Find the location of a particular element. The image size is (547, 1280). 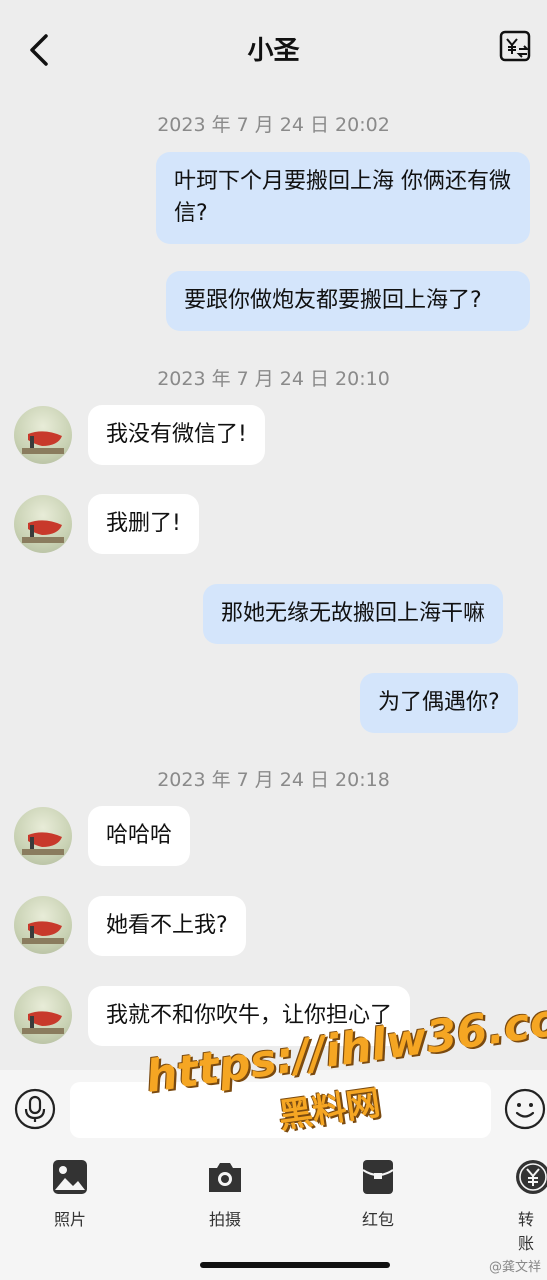

message-bubble-outgoing: 要跟你做炮友都要搬回上海了? is located at coordinates (348, 301).